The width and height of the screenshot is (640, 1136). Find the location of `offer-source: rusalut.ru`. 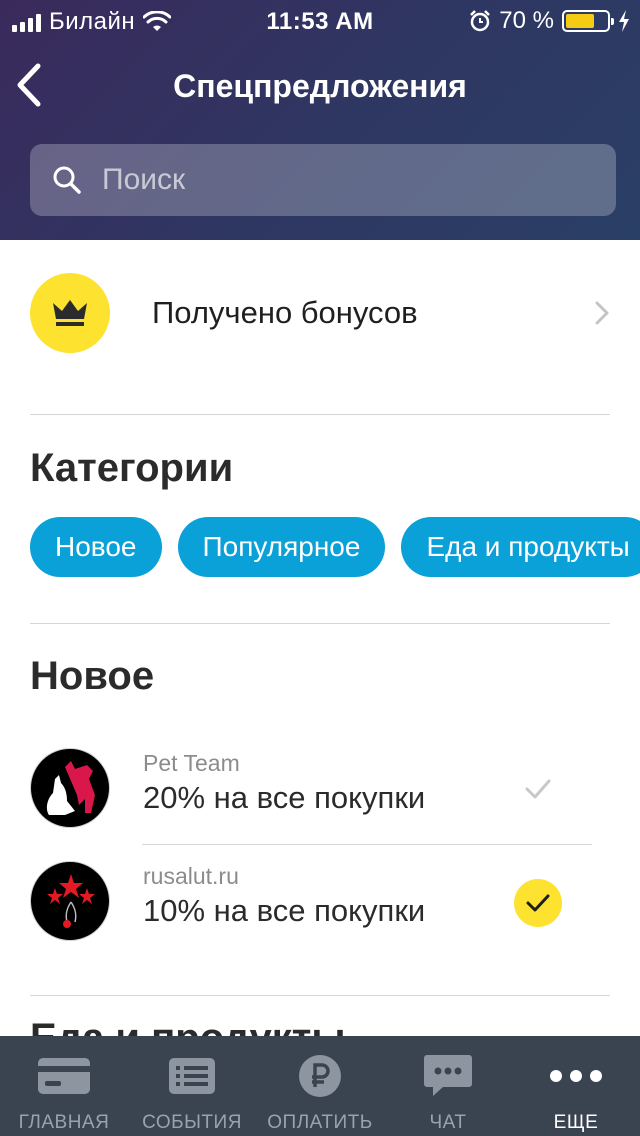

offer-source: rusalut.ru is located at coordinates (191, 876).